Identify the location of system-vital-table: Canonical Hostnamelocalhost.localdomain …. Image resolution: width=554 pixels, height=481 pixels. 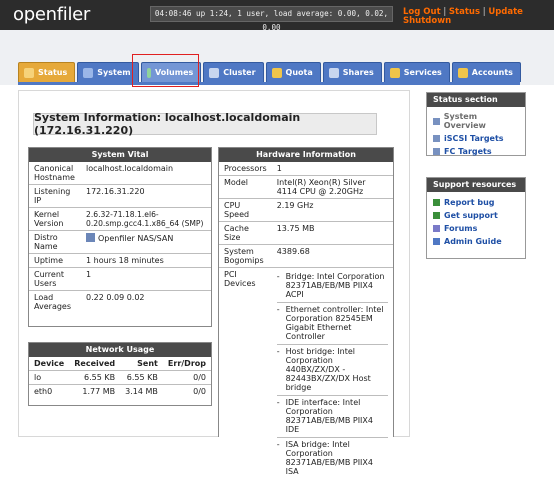
(120, 237).